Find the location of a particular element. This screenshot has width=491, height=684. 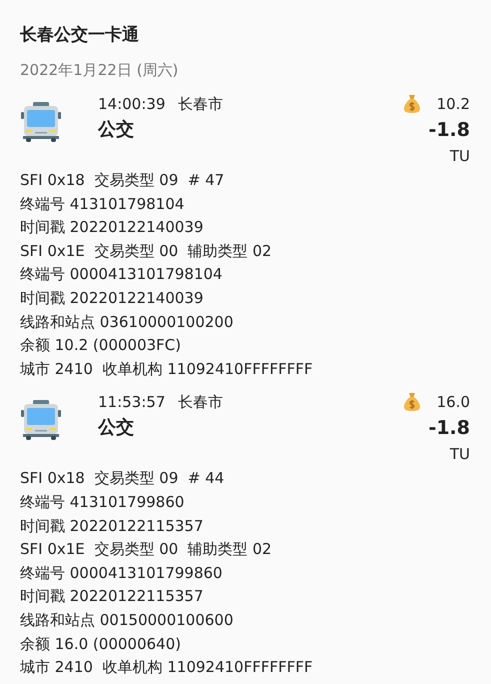

detail-line: 线路和站点 00150000100600 is located at coordinates (127, 619).